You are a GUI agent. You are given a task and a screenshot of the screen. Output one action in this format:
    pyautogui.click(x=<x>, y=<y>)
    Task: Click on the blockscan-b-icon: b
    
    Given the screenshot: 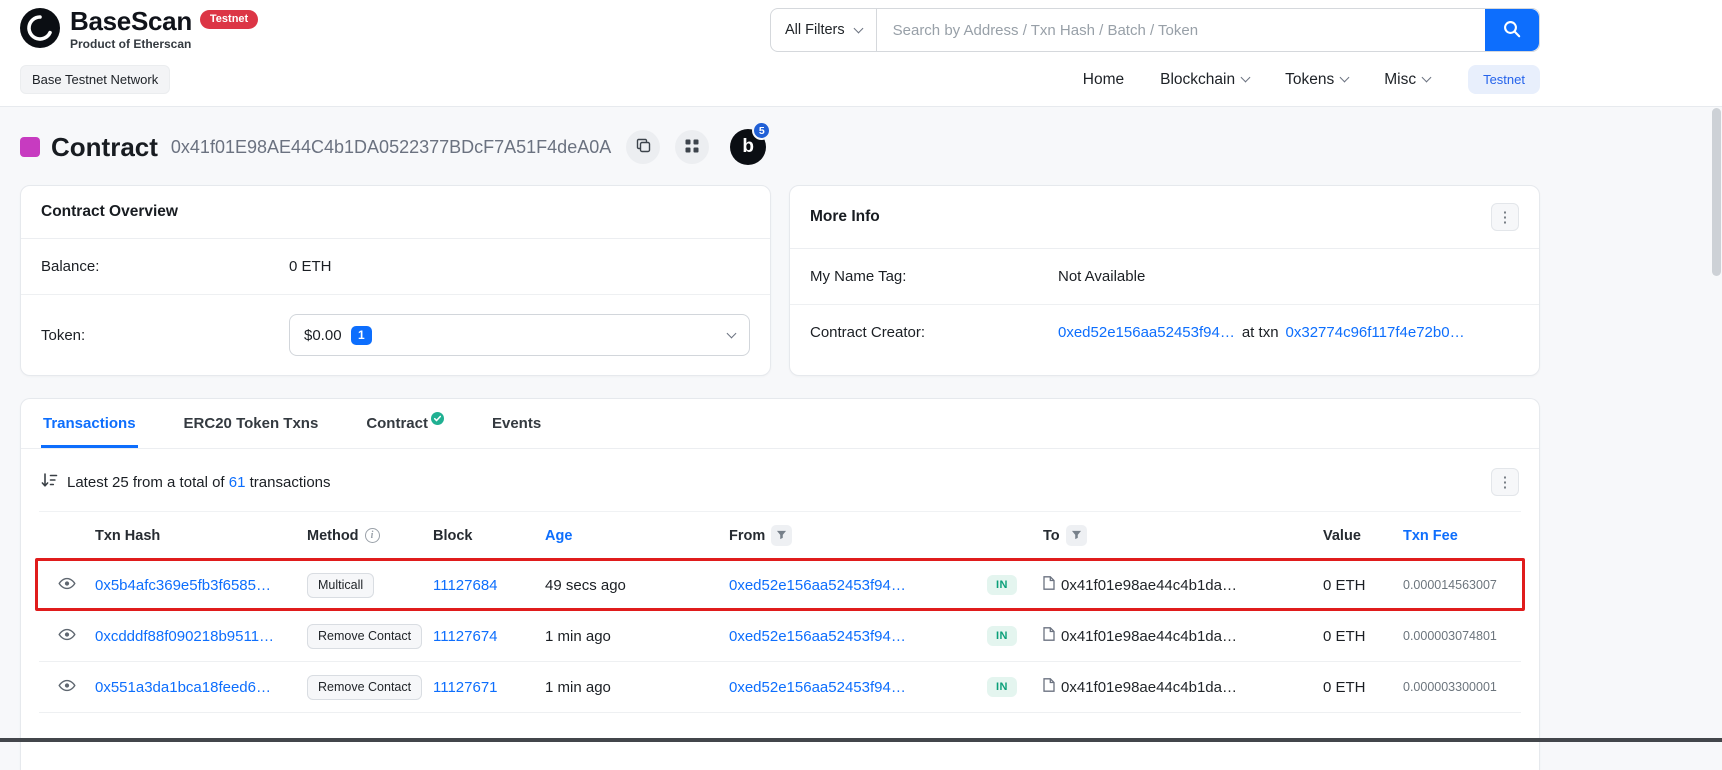 What is the action you would take?
    pyautogui.click(x=748, y=146)
    